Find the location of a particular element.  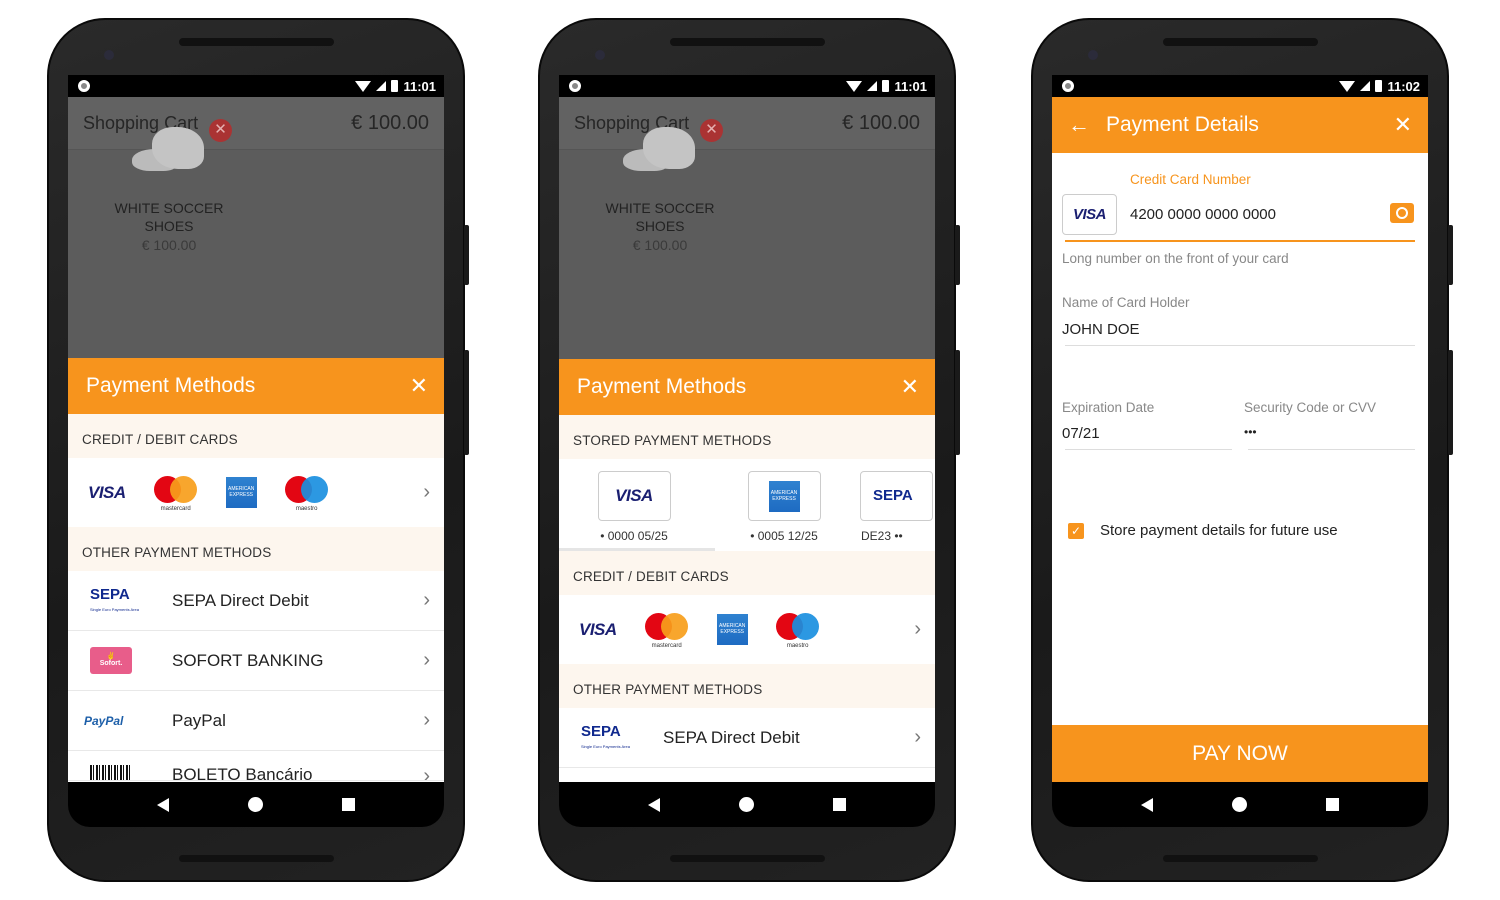

store-details-label: Store payment details for future use is located at coordinates (1219, 530).